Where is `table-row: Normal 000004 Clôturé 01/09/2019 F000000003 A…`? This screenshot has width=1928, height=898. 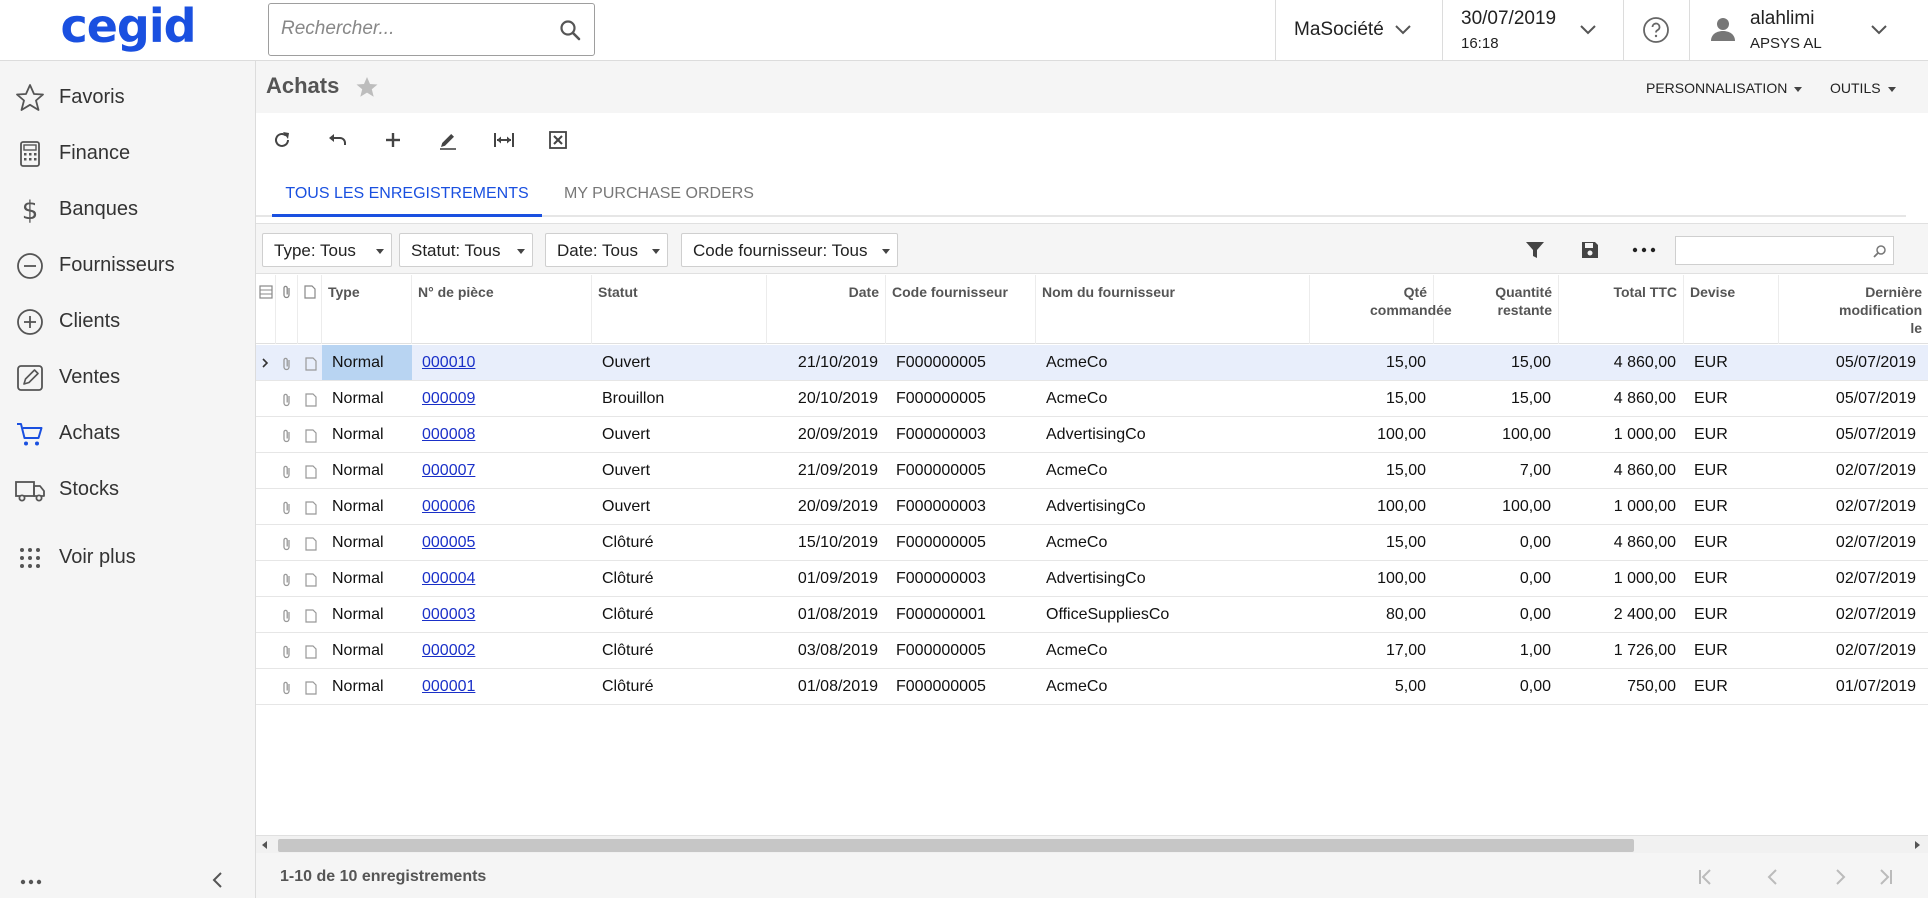
table-row: Normal 000004 Clôturé 01/09/2019 F000000003 A… is located at coordinates (1092, 579).